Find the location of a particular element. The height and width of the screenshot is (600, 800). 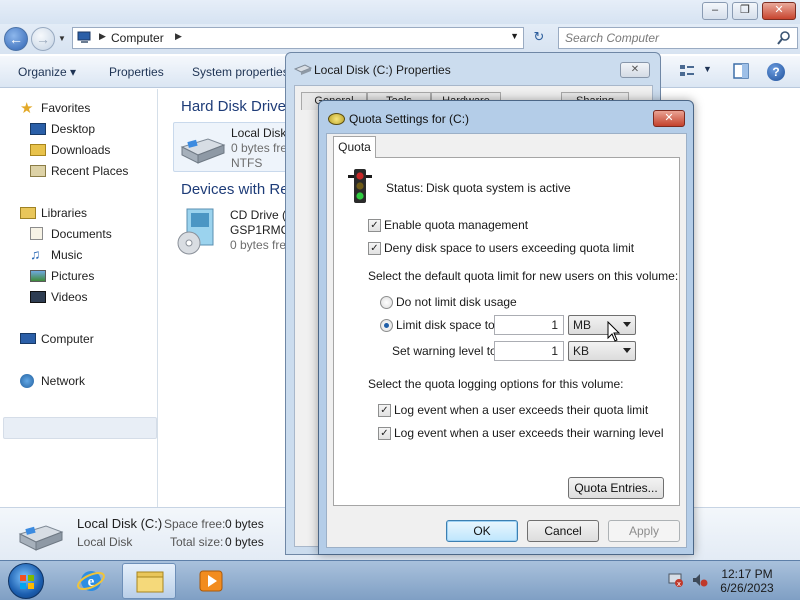

breadcrumb-computer: Computer is located at coordinates (137, 38).